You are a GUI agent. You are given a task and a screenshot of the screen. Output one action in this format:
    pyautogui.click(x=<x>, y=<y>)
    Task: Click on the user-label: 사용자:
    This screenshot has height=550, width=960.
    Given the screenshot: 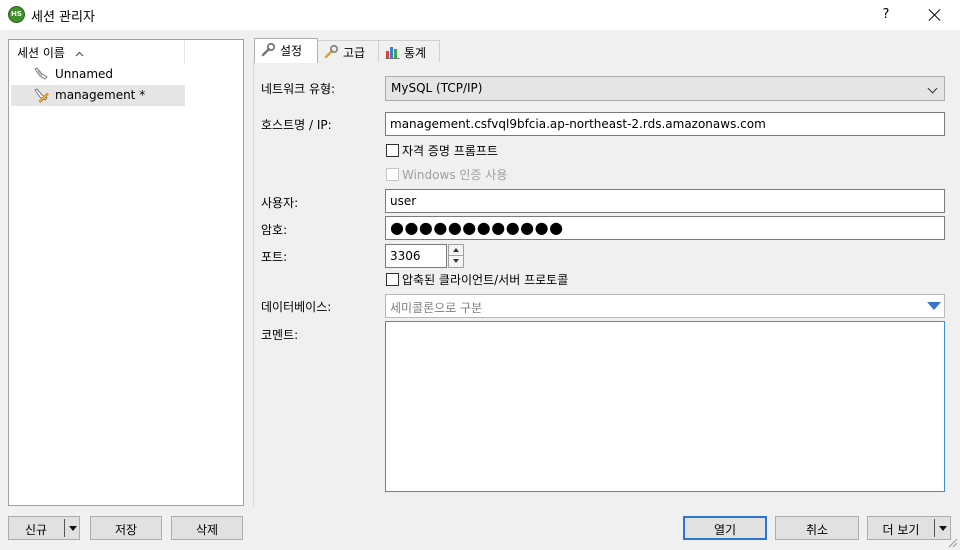 What is the action you would take?
    pyautogui.click(x=280, y=203)
    